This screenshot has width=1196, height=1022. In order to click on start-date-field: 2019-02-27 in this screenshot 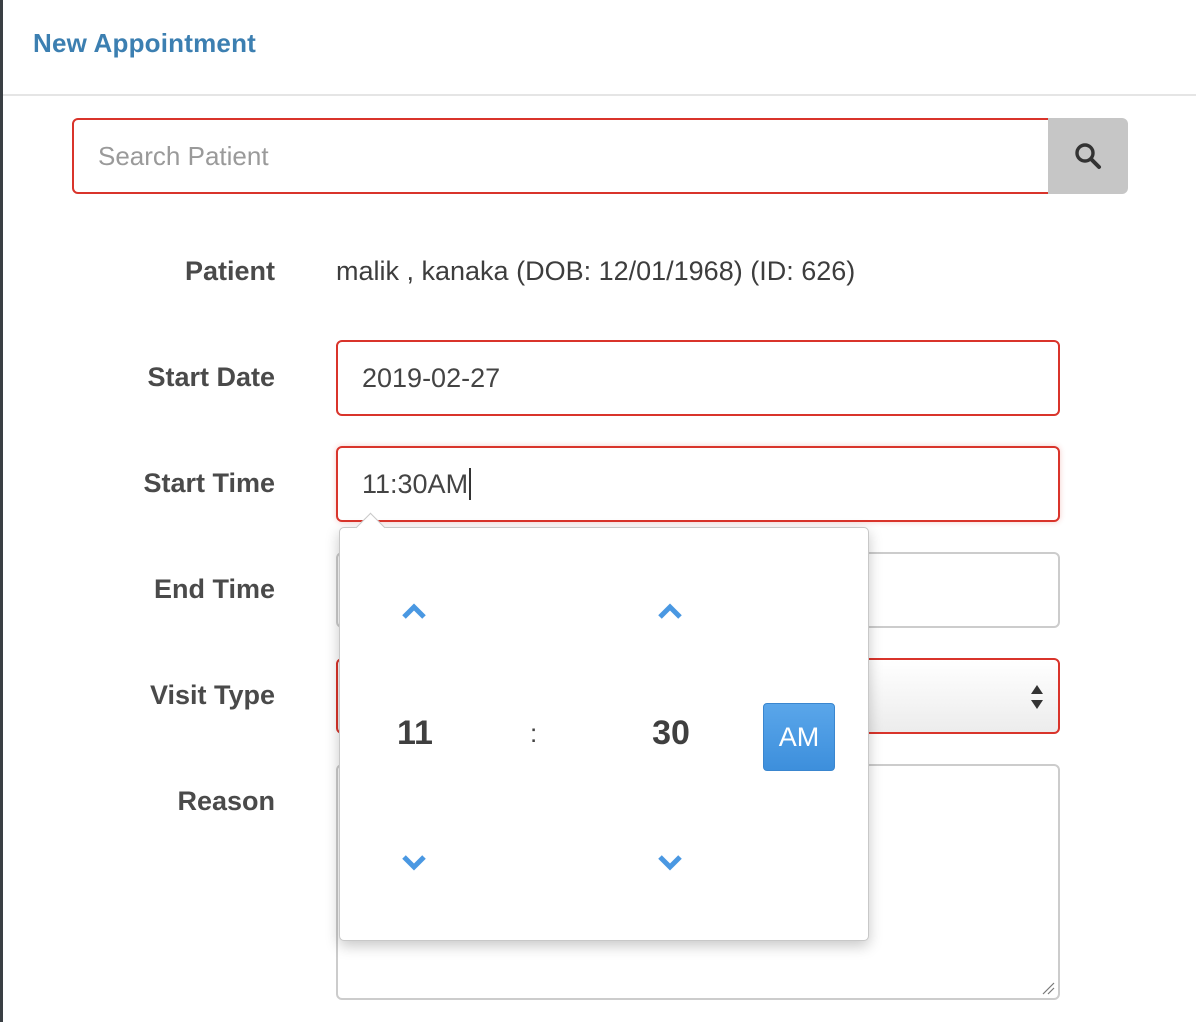, I will do `click(698, 378)`.